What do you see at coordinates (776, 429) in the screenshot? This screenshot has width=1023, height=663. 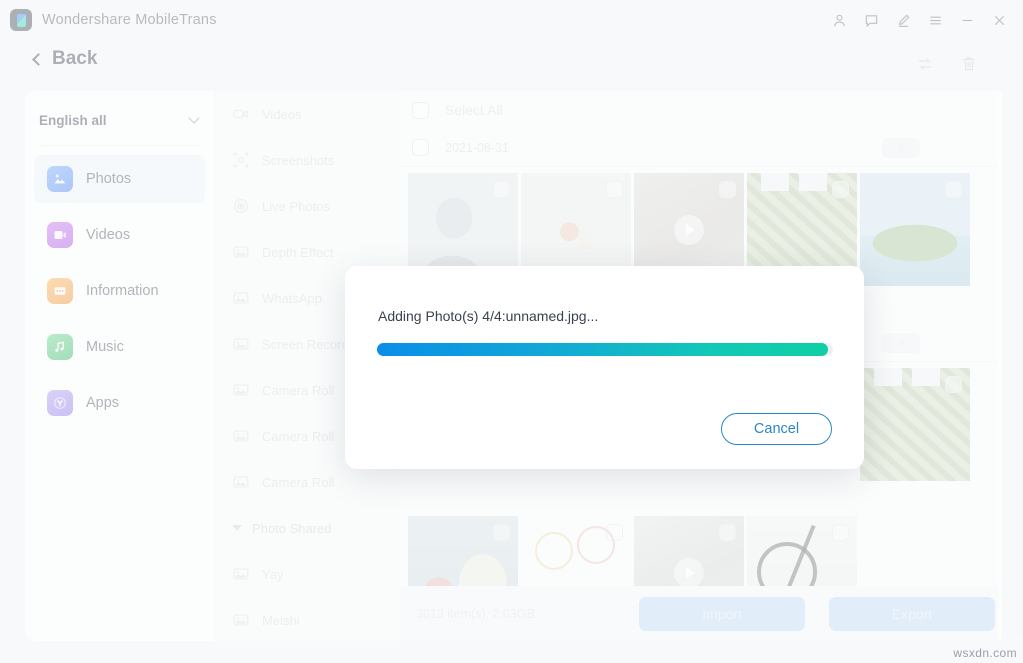 I see `cancel-button: Cancel` at bounding box center [776, 429].